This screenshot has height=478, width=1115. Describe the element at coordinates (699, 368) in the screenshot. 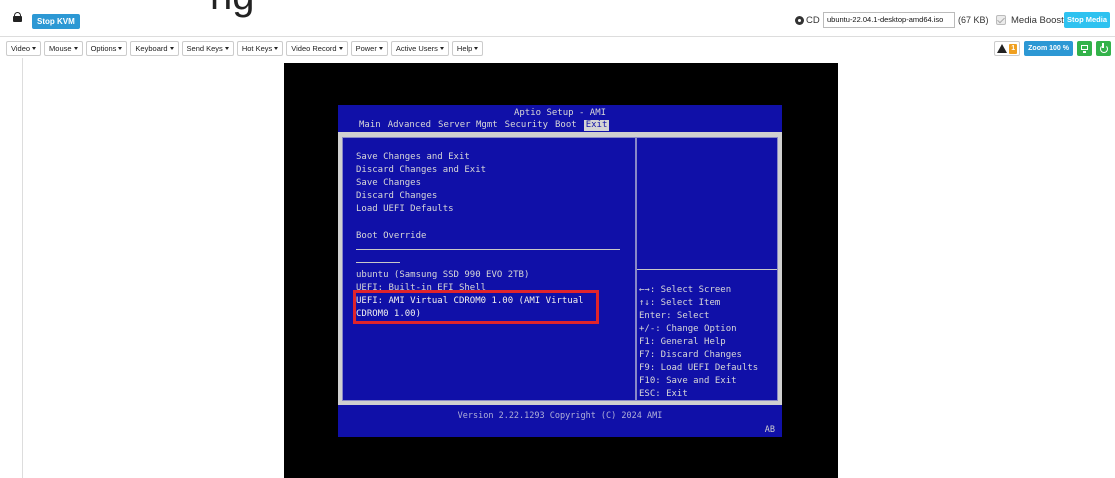

I see `help-f9: F9: Load UEFI Defaults` at that location.